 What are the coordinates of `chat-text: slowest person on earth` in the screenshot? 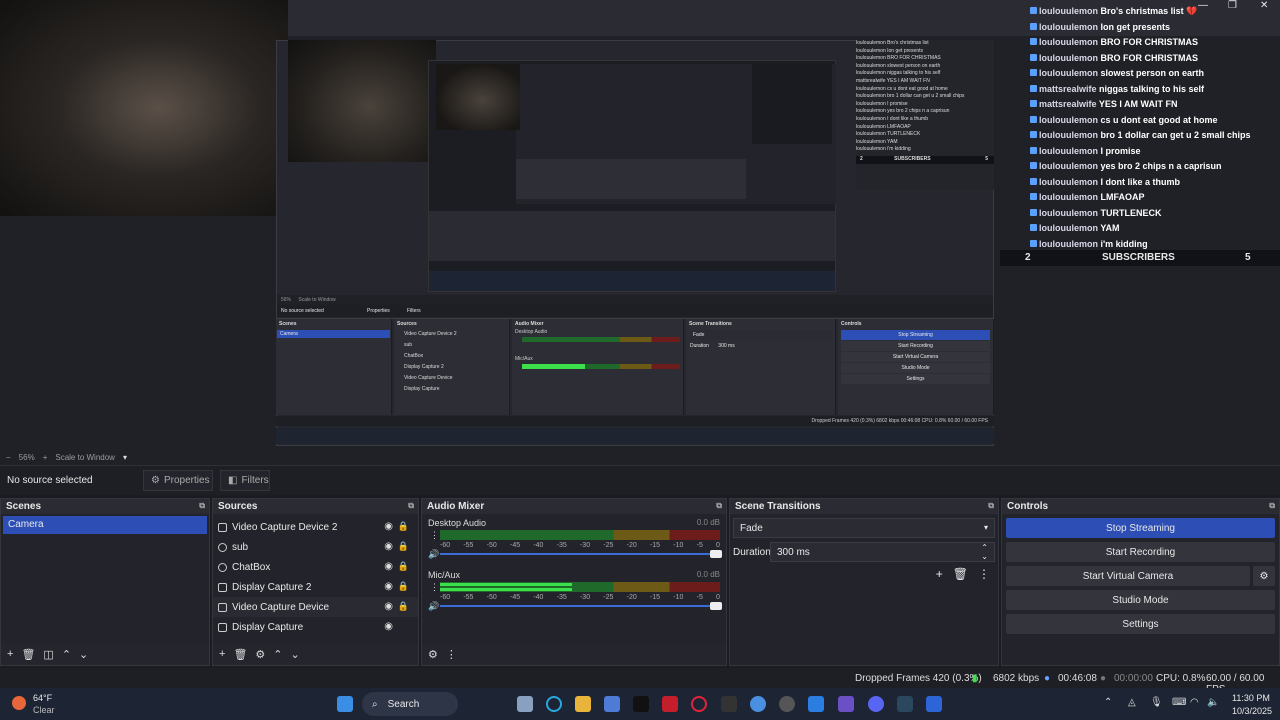 It's located at (1152, 73).